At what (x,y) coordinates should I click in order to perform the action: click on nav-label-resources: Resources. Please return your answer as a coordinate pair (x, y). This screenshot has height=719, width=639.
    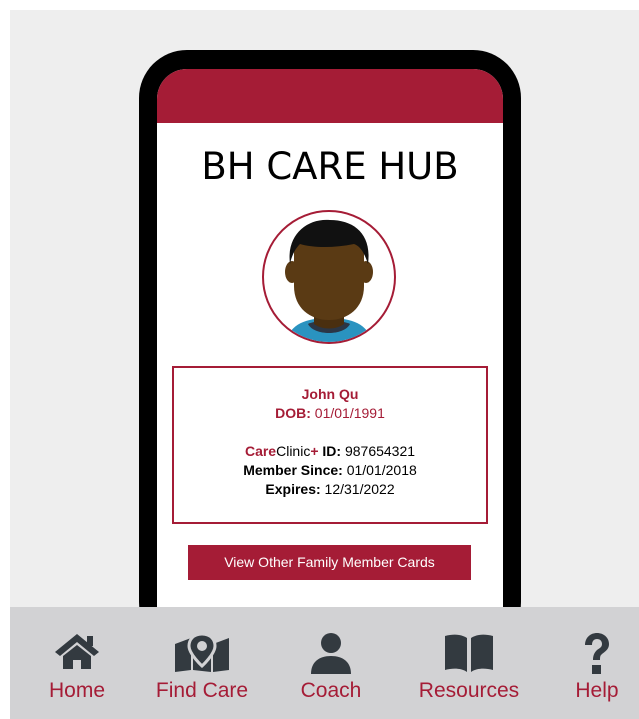
    Looking at the image, I should click on (469, 690).